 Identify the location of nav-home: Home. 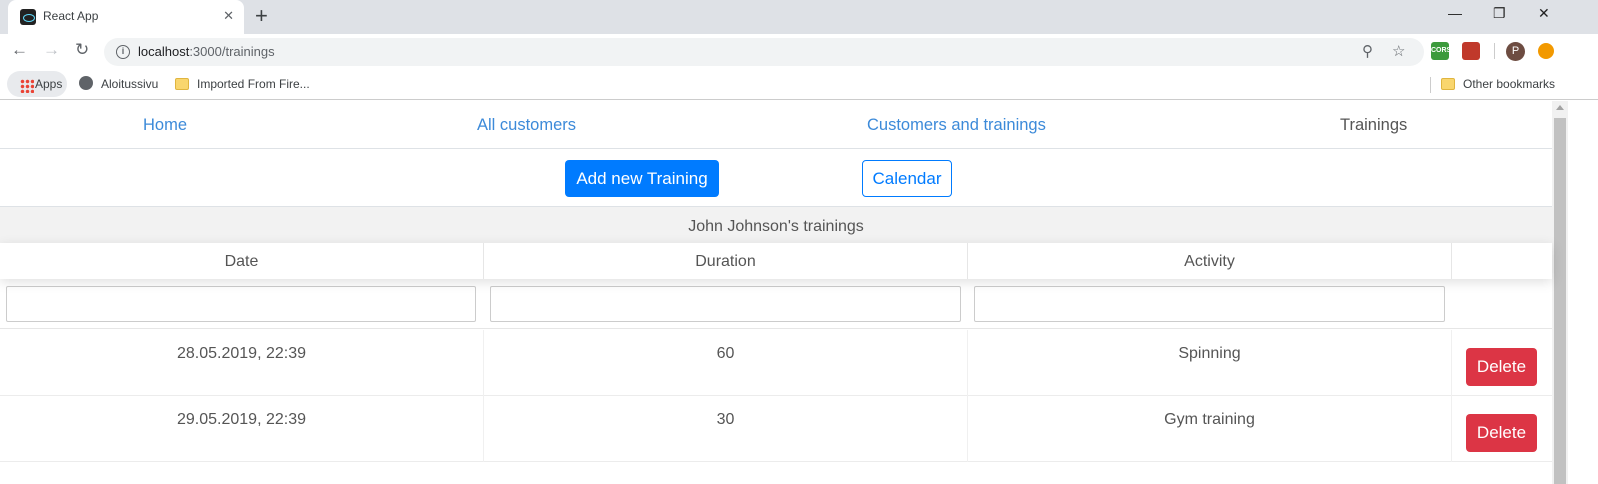
(165, 125).